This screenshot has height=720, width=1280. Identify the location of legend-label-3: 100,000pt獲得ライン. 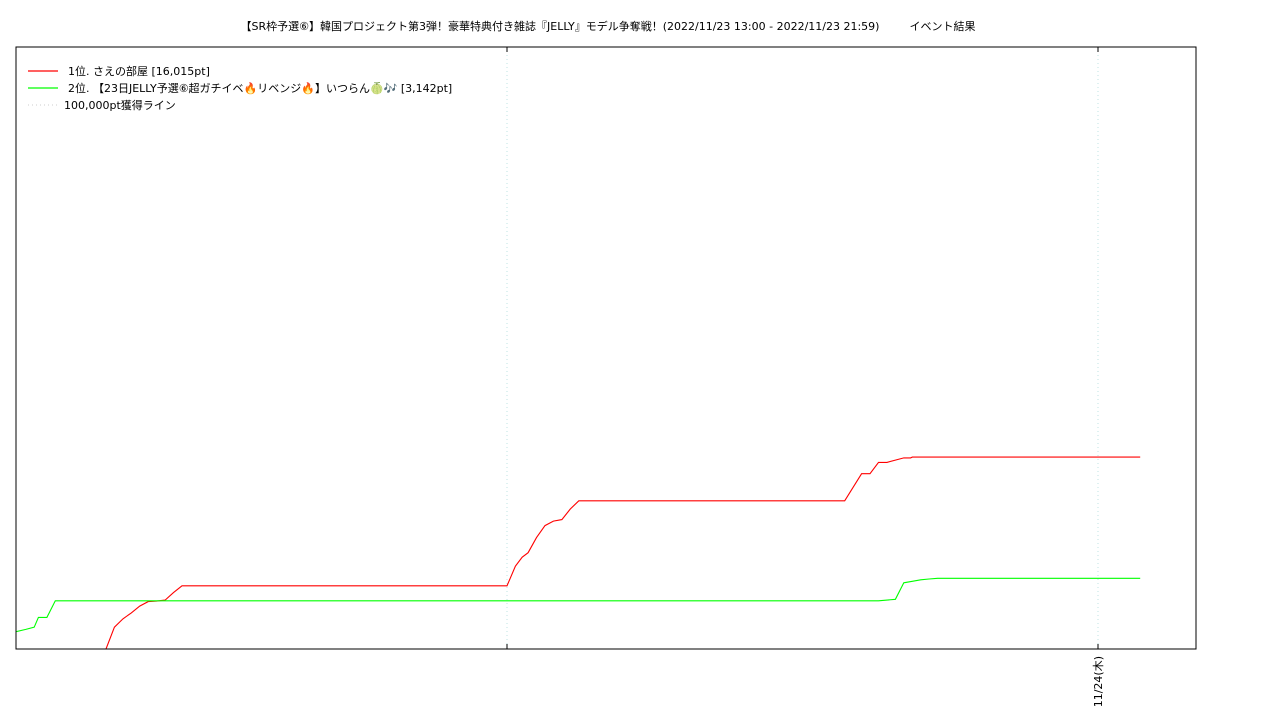
(120, 105).